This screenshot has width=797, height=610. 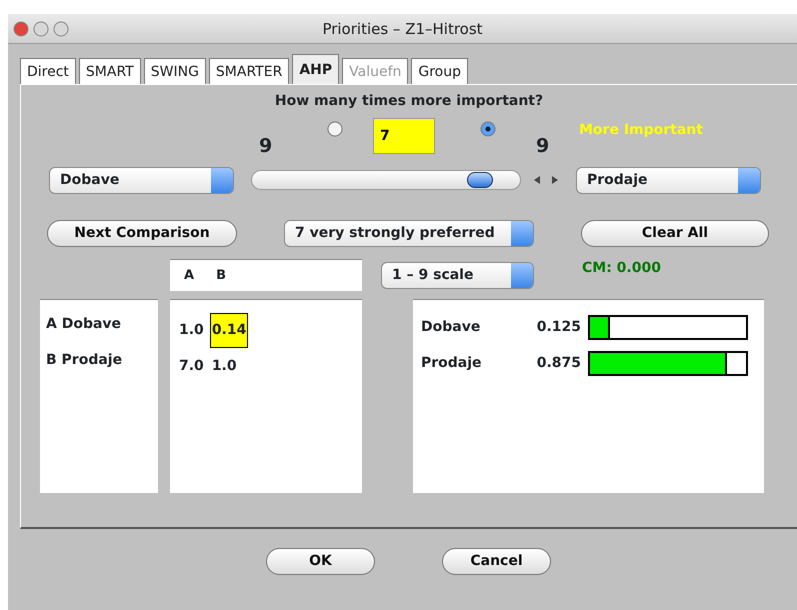 I want to click on weight-name: Prodaje, so click(x=452, y=363).